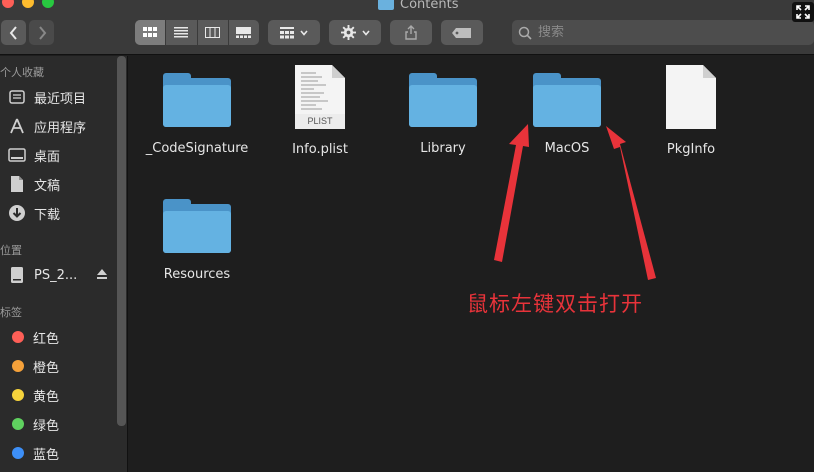 The width and height of the screenshot is (814, 472). What do you see at coordinates (46, 339) in the screenshot?
I see `sidebar-tag-label: 红色` at bounding box center [46, 339].